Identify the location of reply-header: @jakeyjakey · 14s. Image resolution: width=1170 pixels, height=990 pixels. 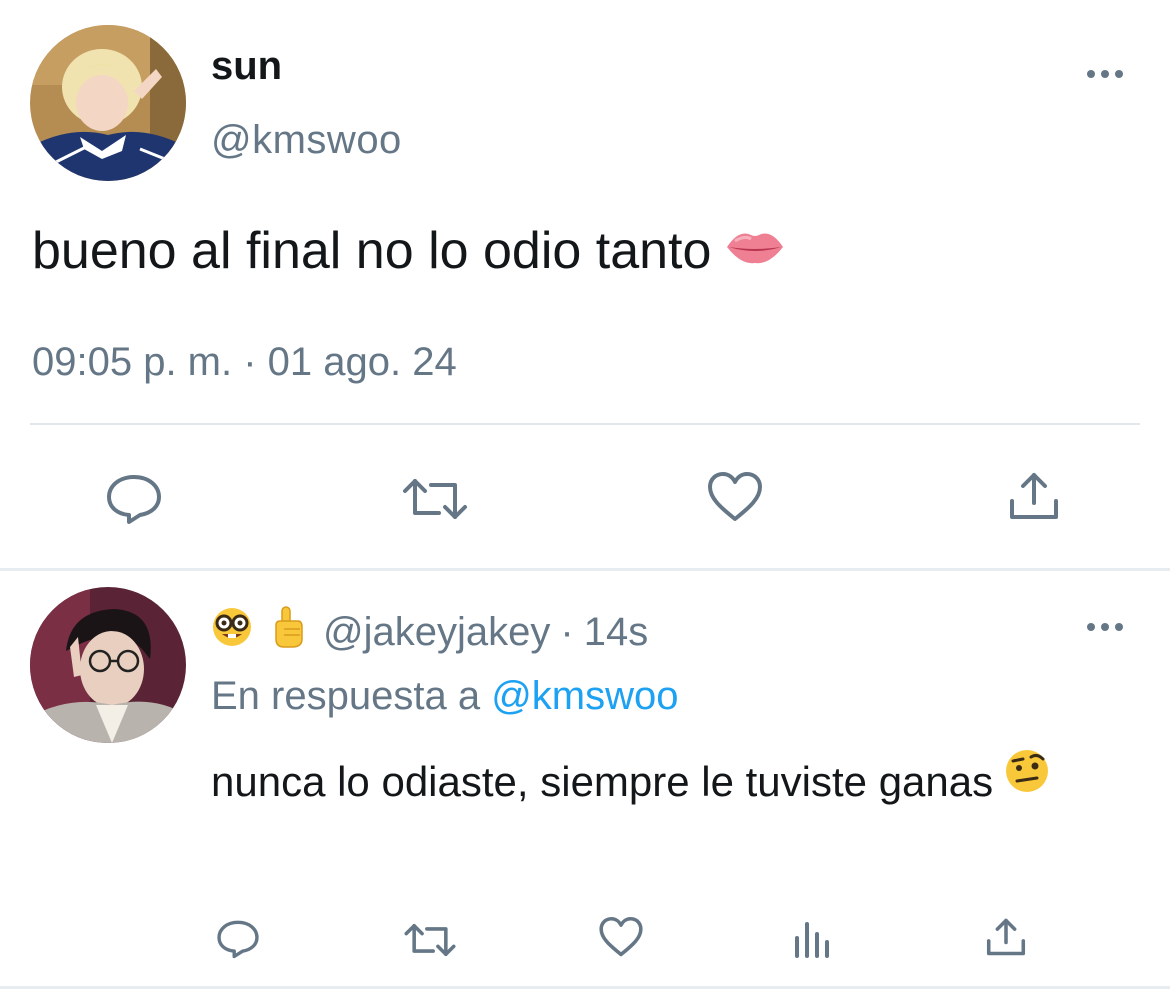
(430, 632).